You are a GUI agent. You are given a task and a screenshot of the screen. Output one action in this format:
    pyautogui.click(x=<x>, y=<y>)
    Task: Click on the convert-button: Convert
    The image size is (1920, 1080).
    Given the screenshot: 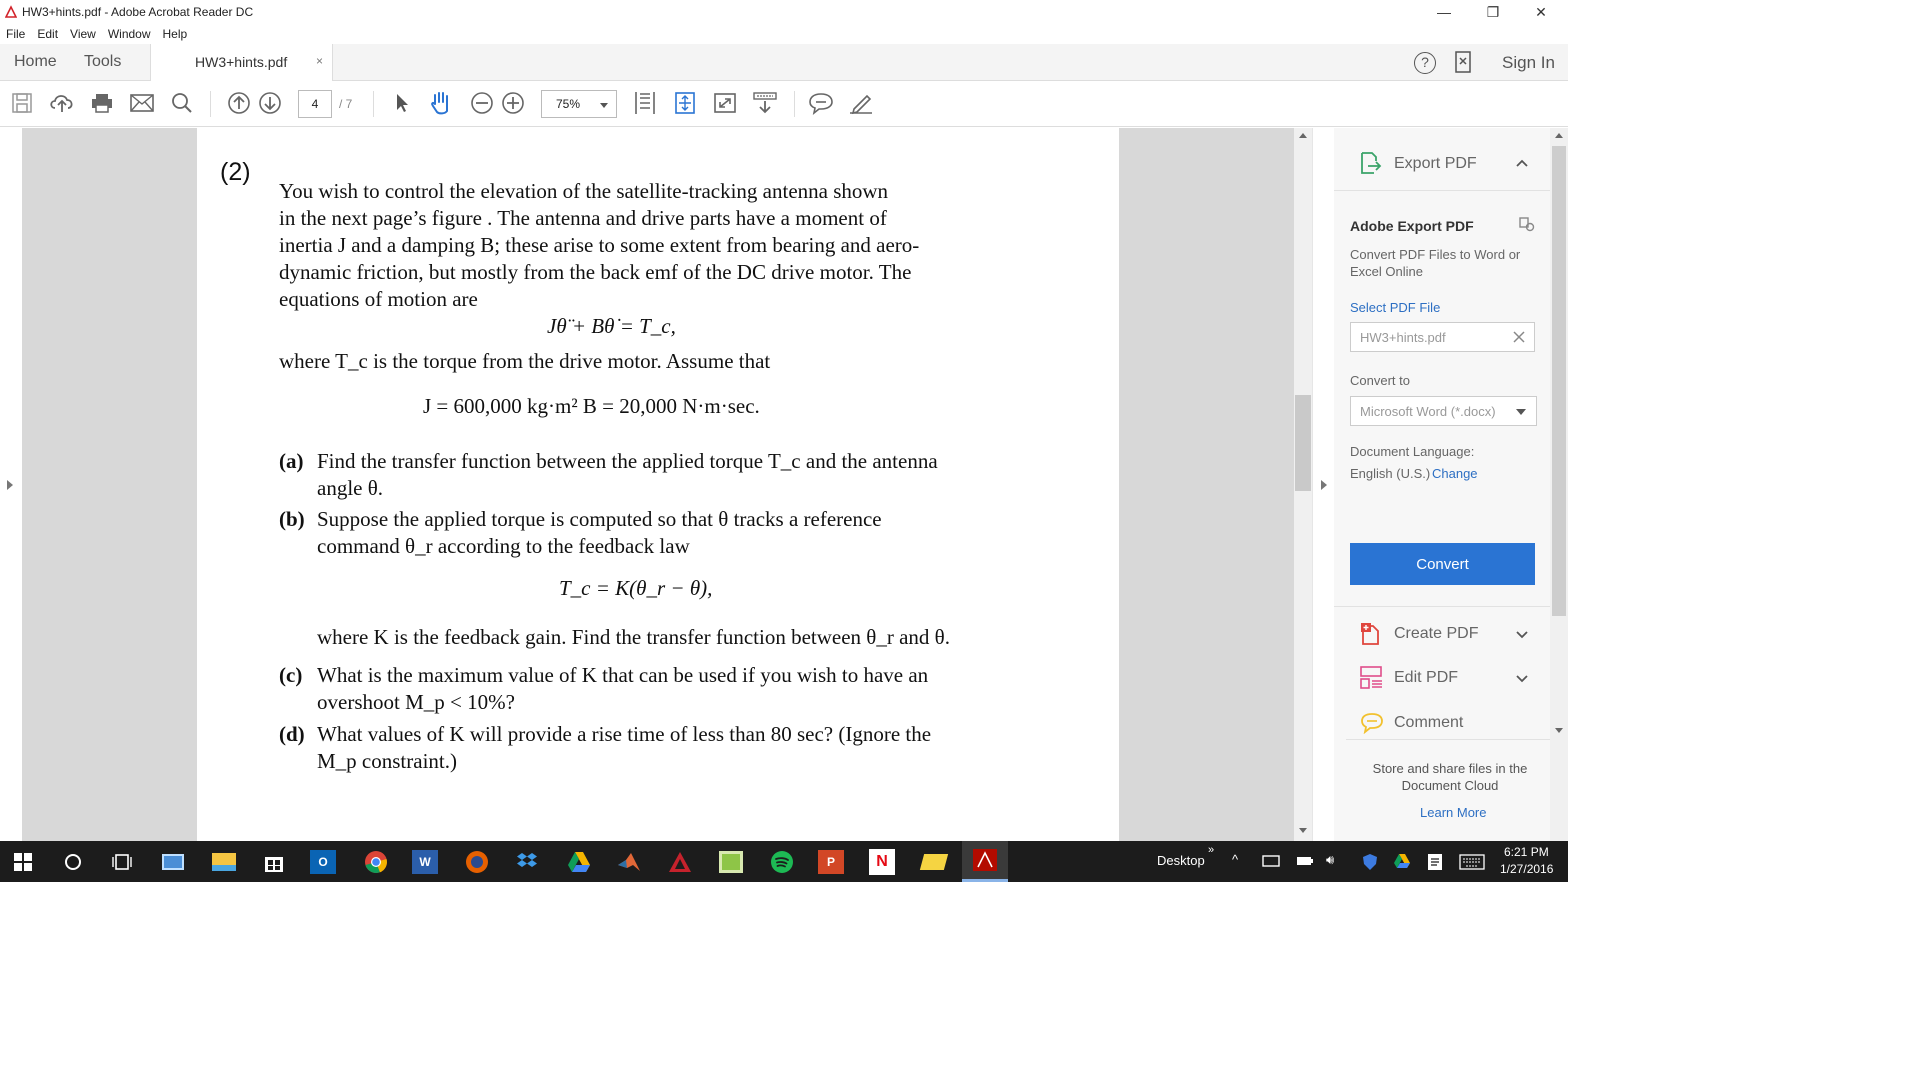 What is the action you would take?
    pyautogui.click(x=1442, y=564)
    